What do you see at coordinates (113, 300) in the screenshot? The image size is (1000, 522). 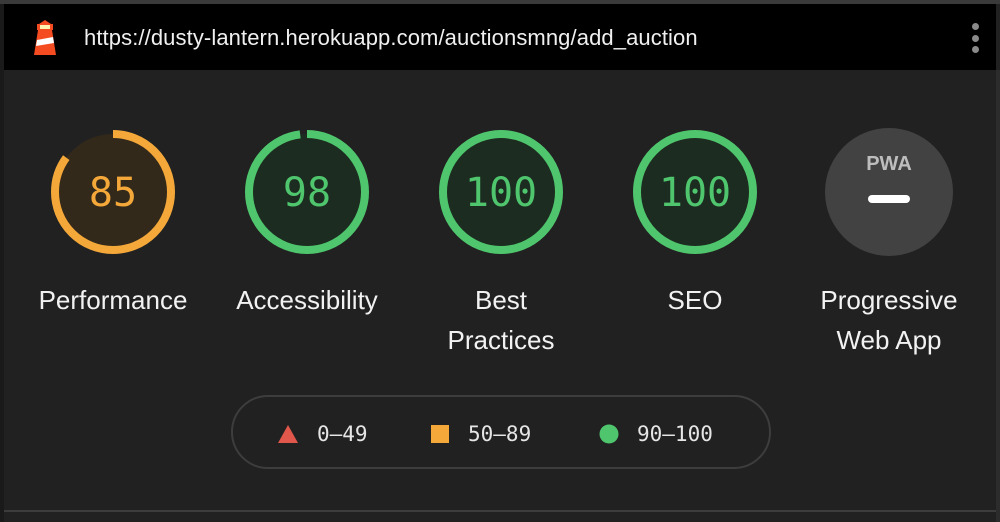 I see `performance-label: Performance` at bounding box center [113, 300].